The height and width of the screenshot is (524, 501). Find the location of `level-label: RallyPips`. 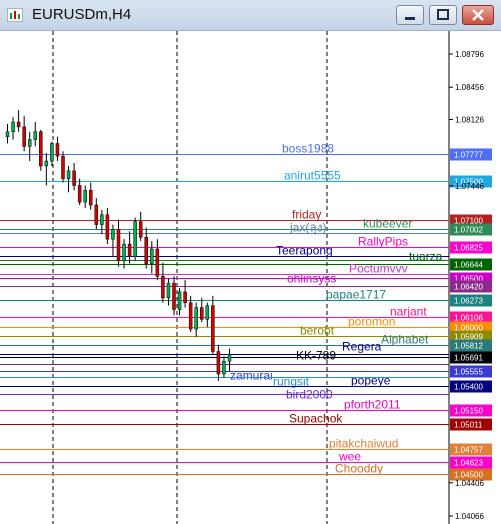

level-label: RallyPips is located at coordinates (383, 242).